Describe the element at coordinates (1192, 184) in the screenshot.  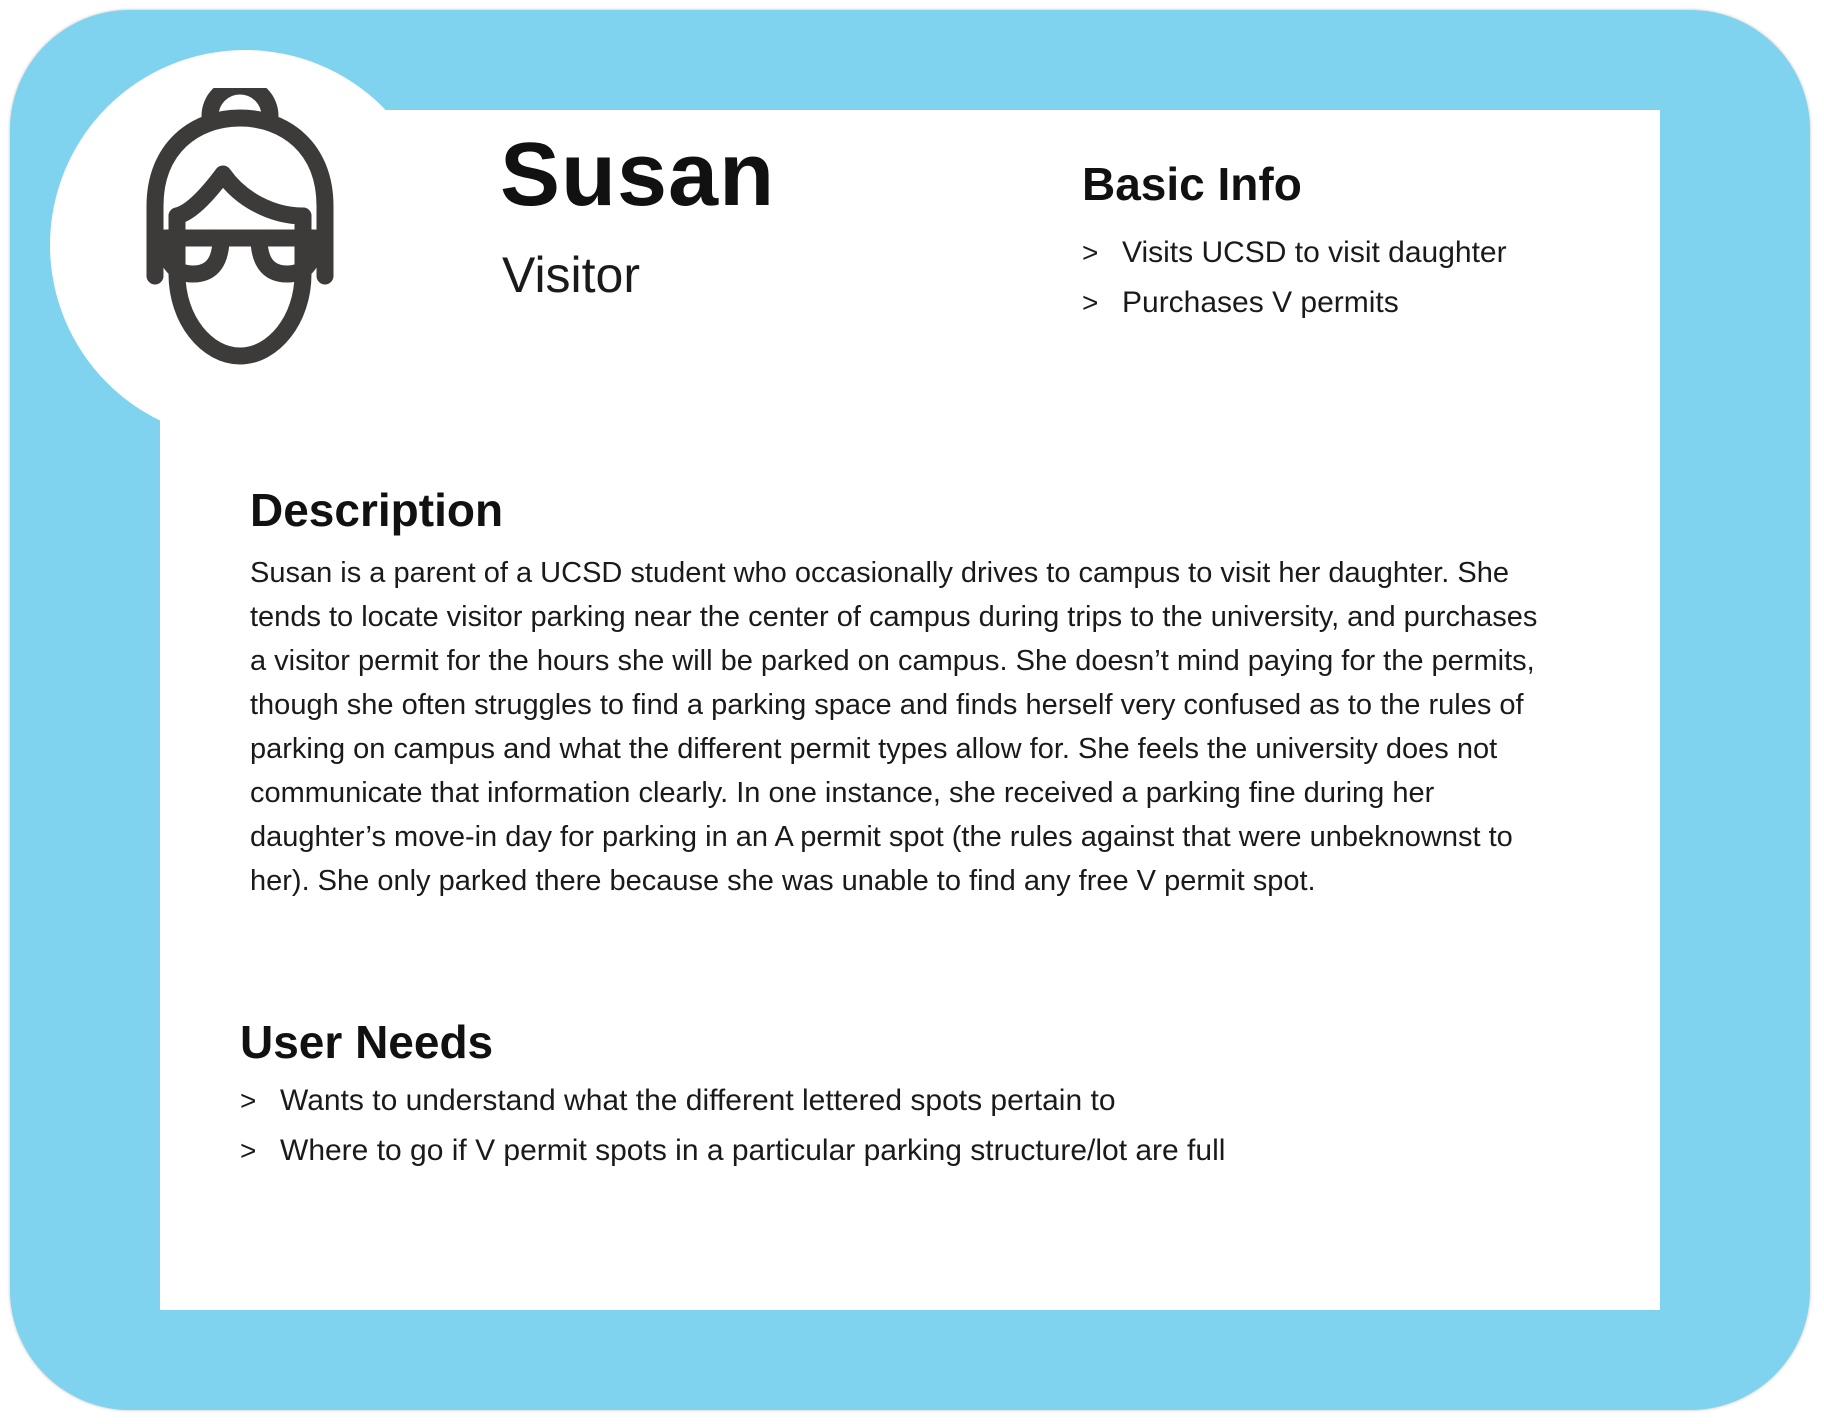
I see `basic-info-title: Basic Info` at that location.